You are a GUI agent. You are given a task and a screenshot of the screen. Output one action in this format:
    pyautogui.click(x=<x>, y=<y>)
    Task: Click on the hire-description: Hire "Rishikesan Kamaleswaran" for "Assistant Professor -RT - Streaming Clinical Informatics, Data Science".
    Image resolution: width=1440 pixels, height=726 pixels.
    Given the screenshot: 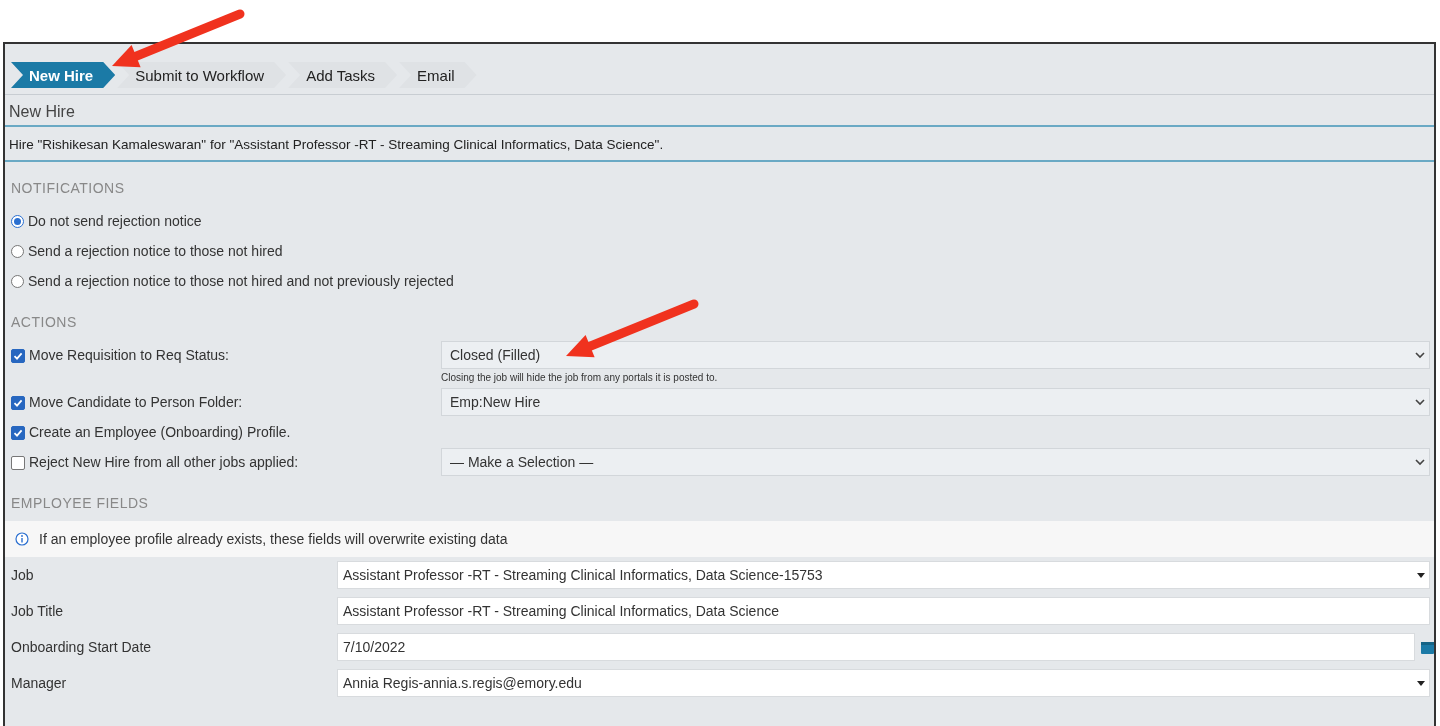 What is the action you would take?
    pyautogui.click(x=719, y=144)
    